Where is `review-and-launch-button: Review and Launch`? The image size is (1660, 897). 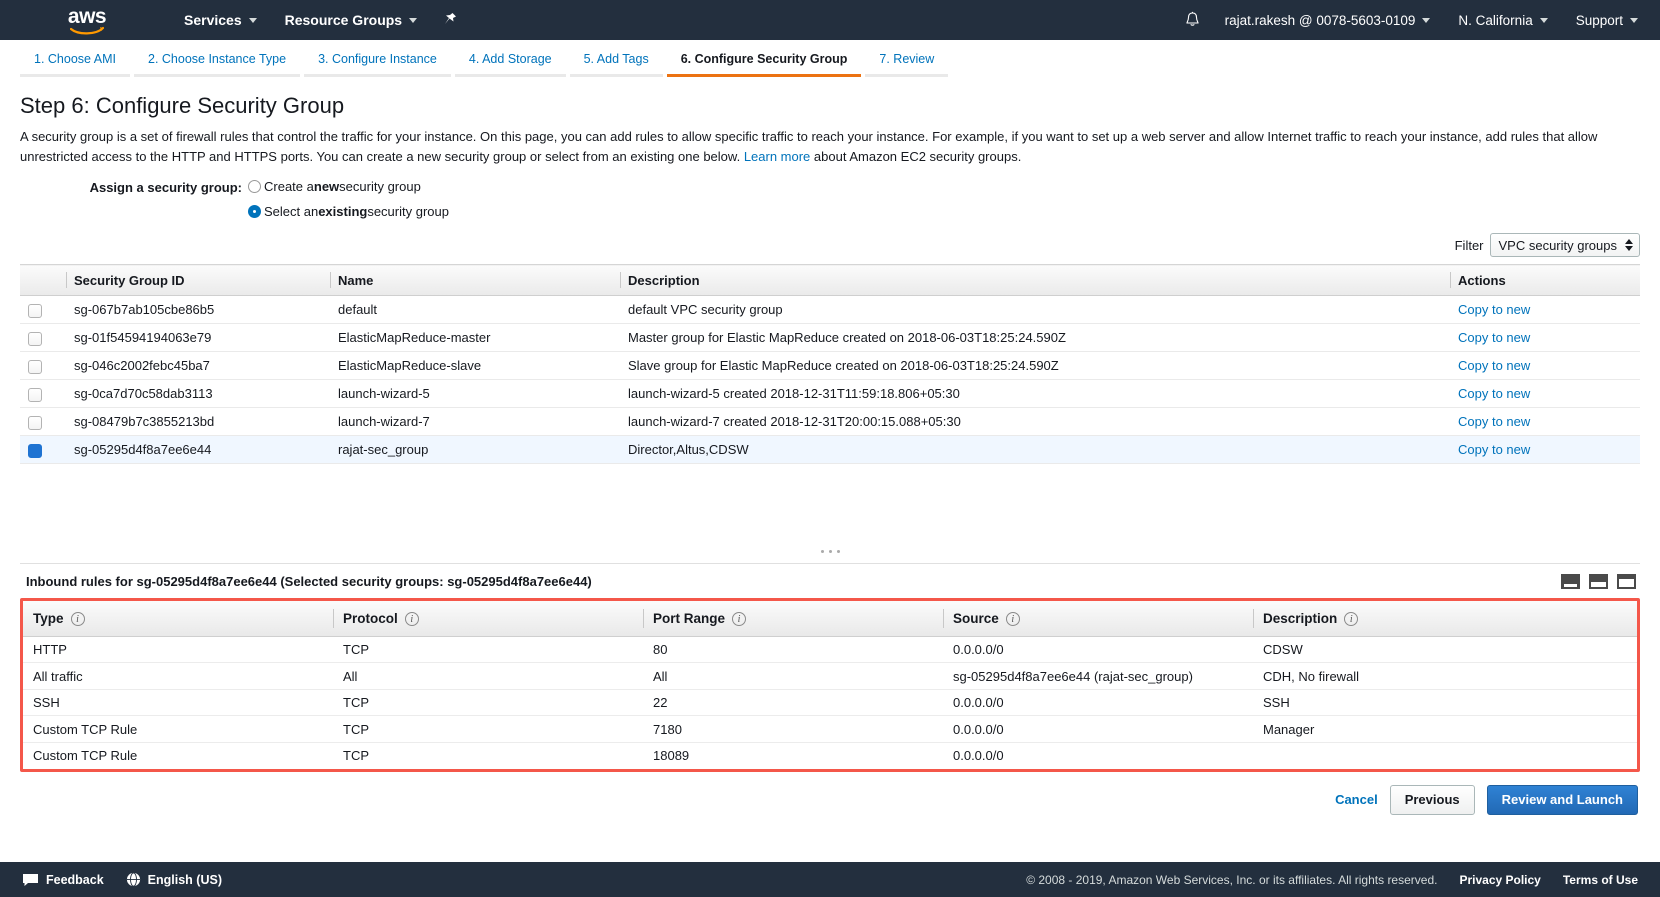
review-and-launch-button: Review and Launch is located at coordinates (1562, 799).